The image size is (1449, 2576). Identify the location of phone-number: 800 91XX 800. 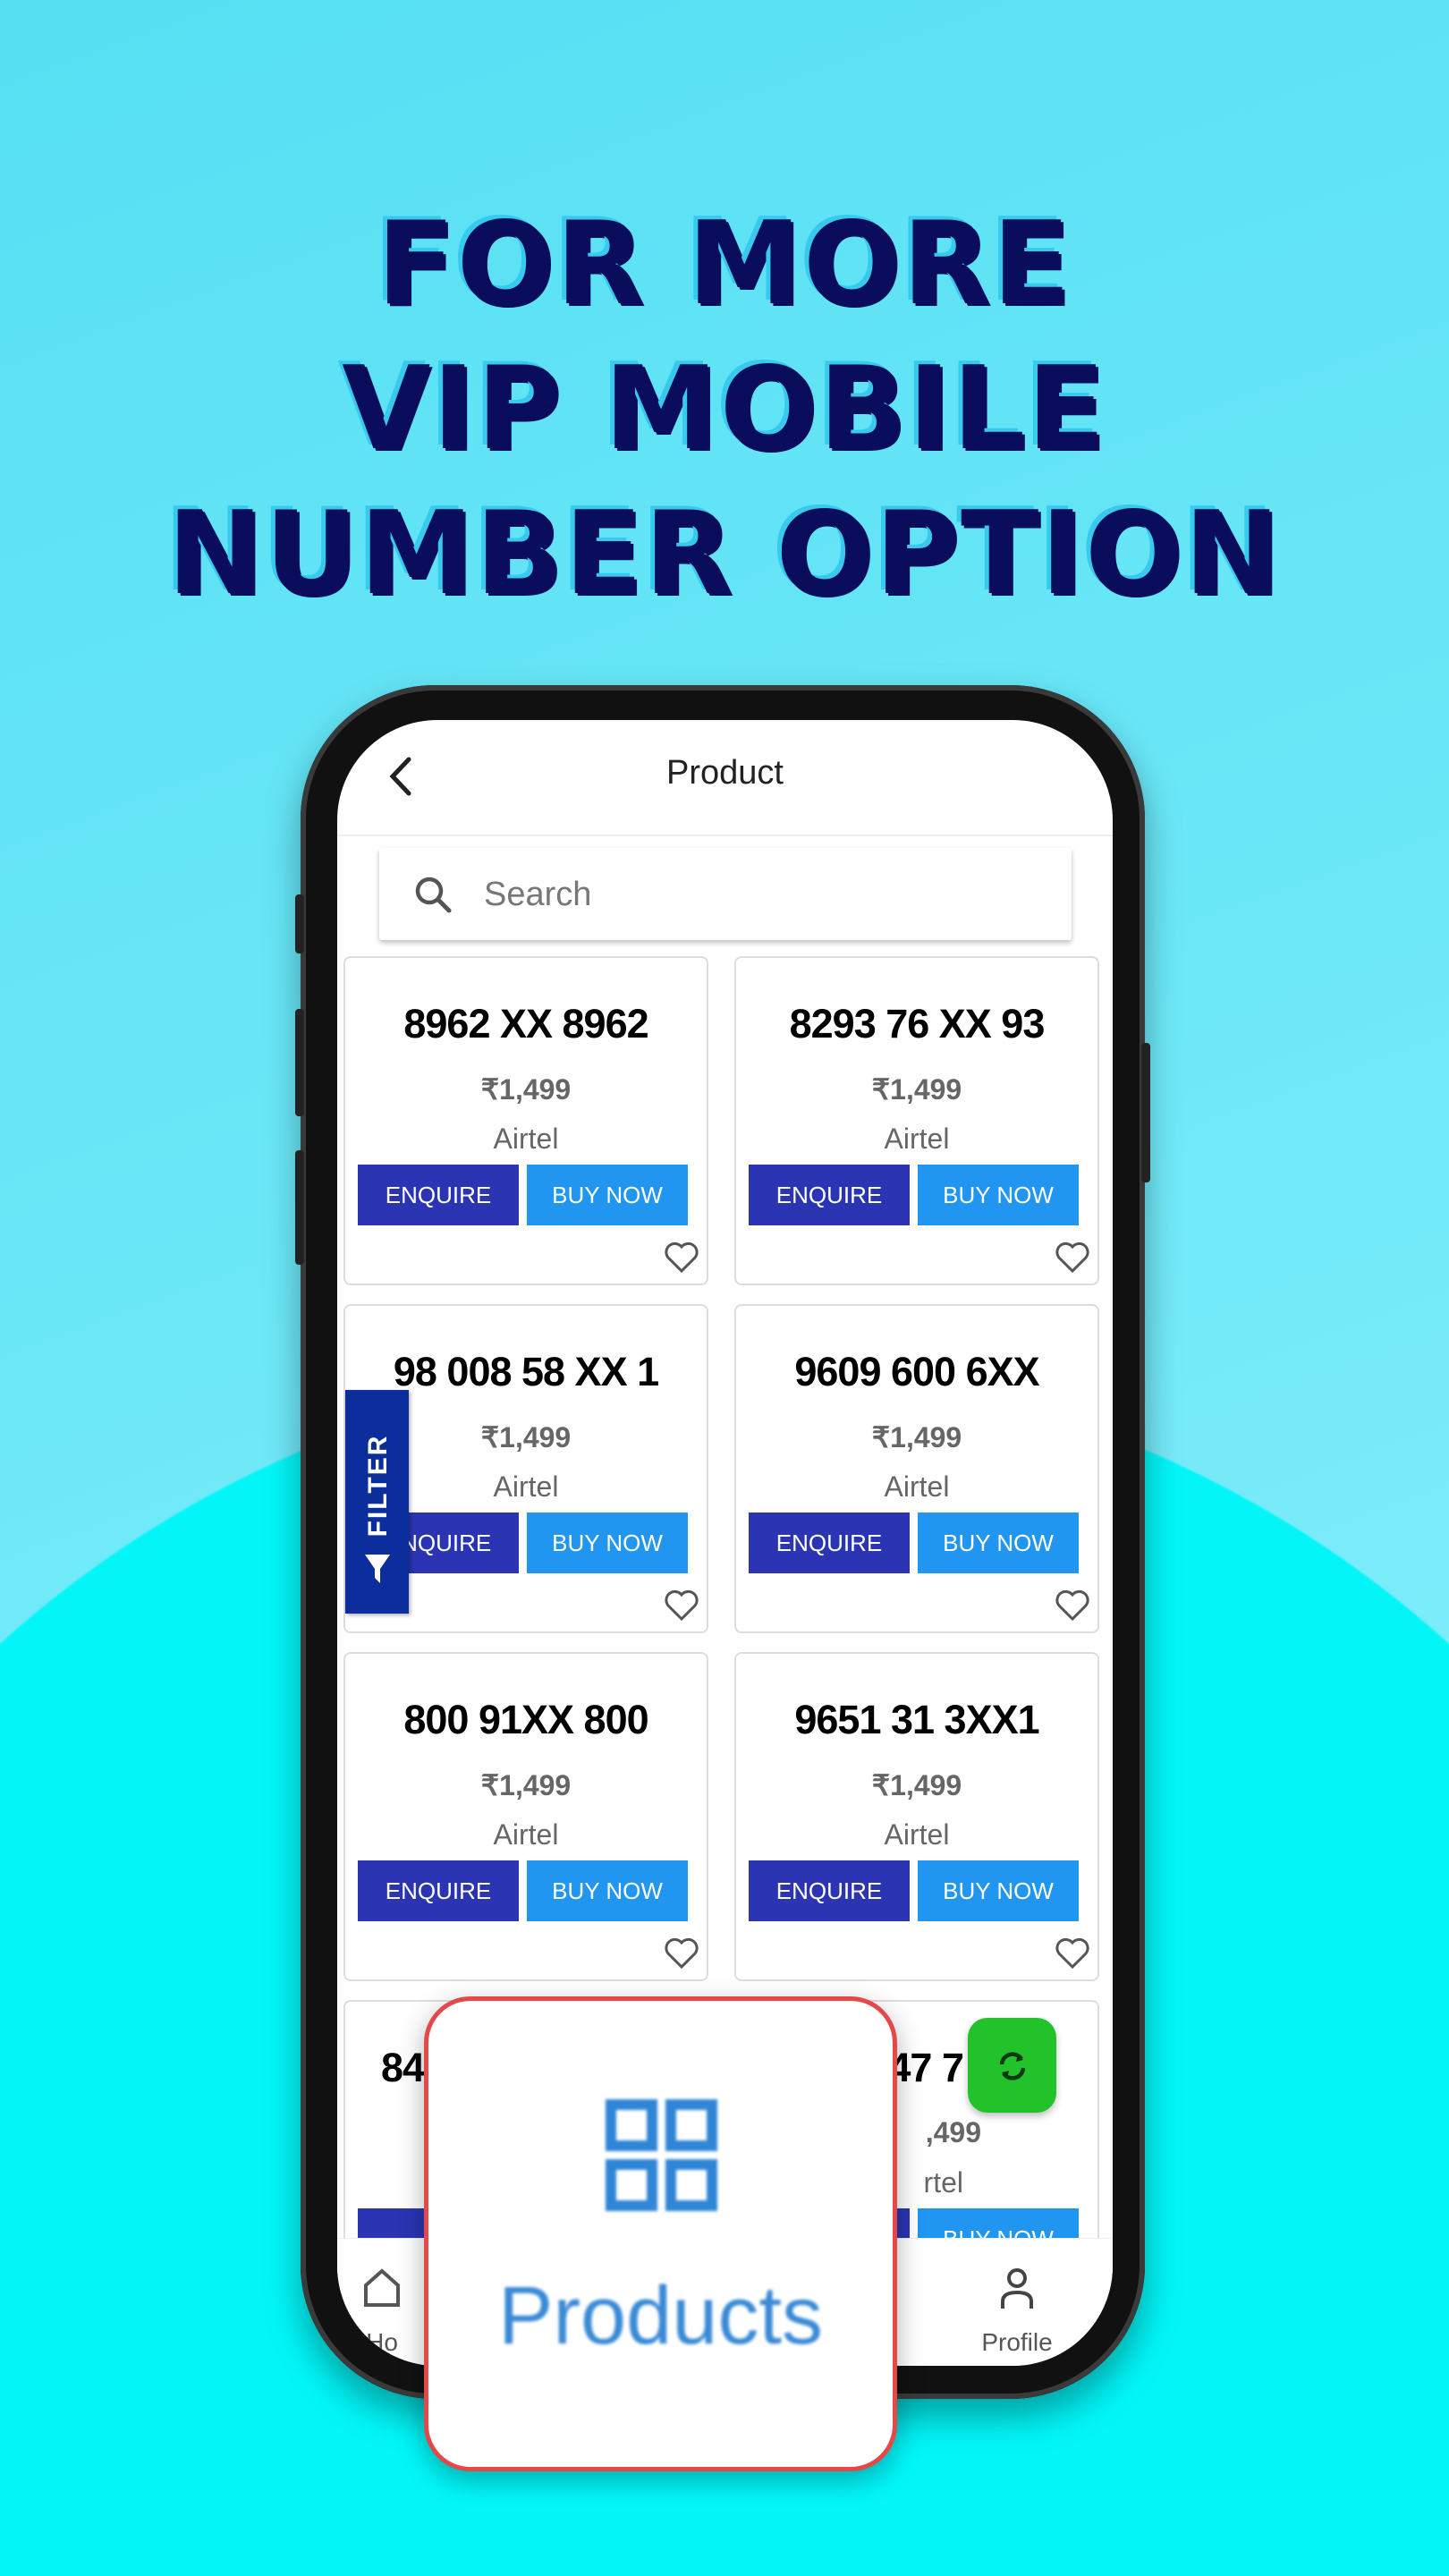
(525, 1719).